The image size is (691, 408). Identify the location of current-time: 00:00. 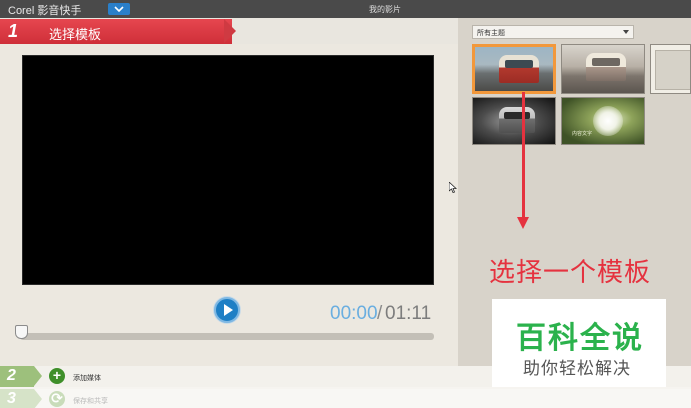
(354, 313).